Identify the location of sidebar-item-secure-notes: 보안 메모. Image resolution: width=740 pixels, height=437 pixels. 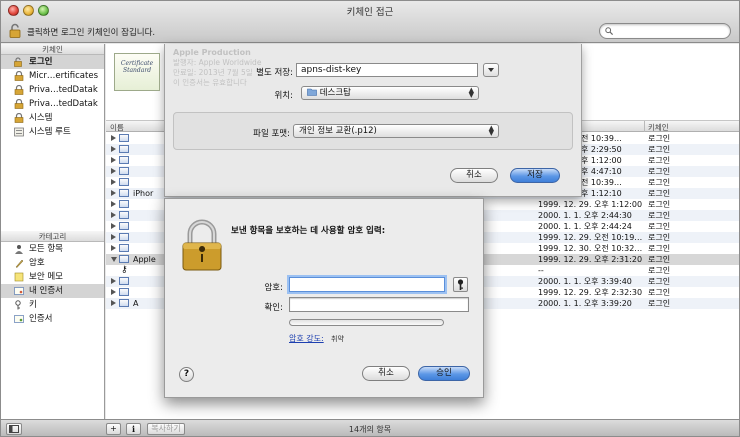
(52, 277).